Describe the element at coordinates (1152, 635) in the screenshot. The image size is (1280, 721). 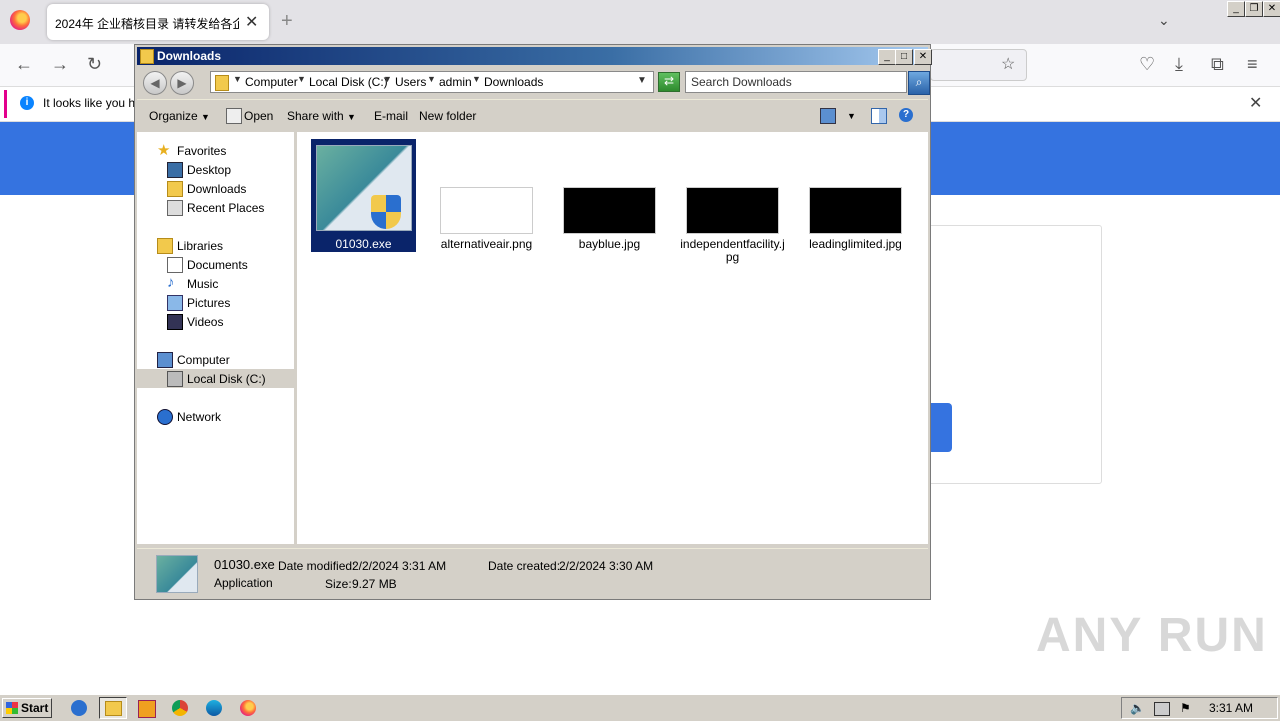
I see `anyrun-watermark: ANY RUN` at that location.